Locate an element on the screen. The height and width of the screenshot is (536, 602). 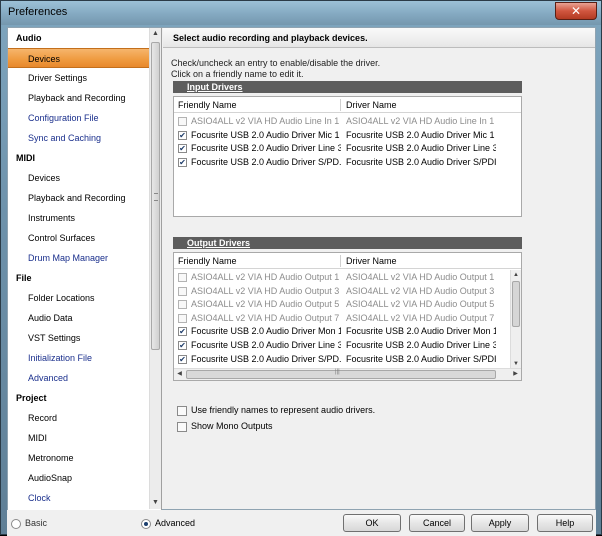
output-vscroll-thumb is located at coordinates (516, 304).